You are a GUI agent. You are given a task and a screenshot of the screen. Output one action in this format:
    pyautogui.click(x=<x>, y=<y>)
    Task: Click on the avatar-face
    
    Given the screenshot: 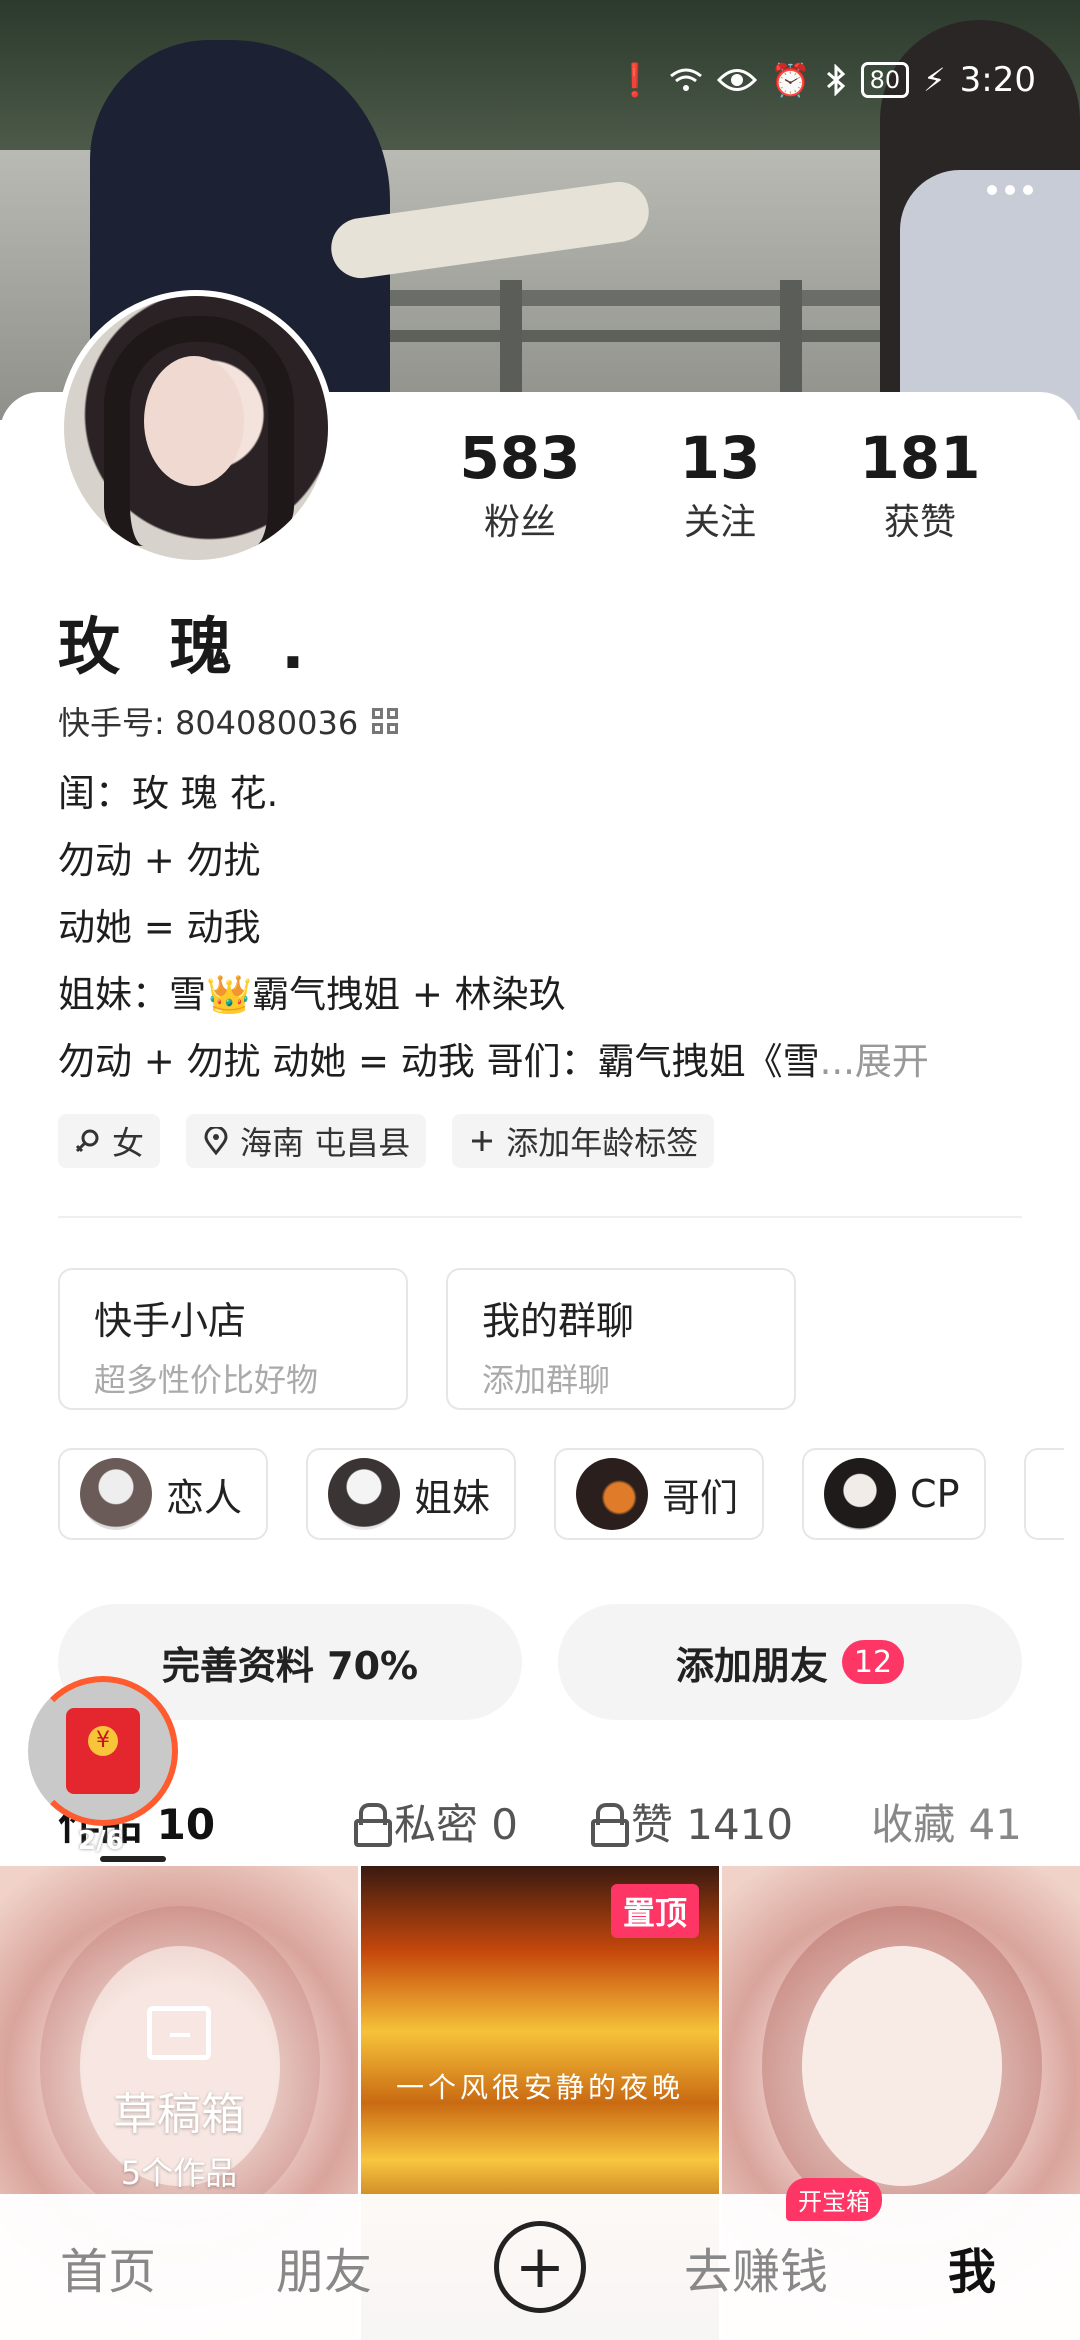 What is the action you would take?
    pyautogui.click(x=194, y=421)
    